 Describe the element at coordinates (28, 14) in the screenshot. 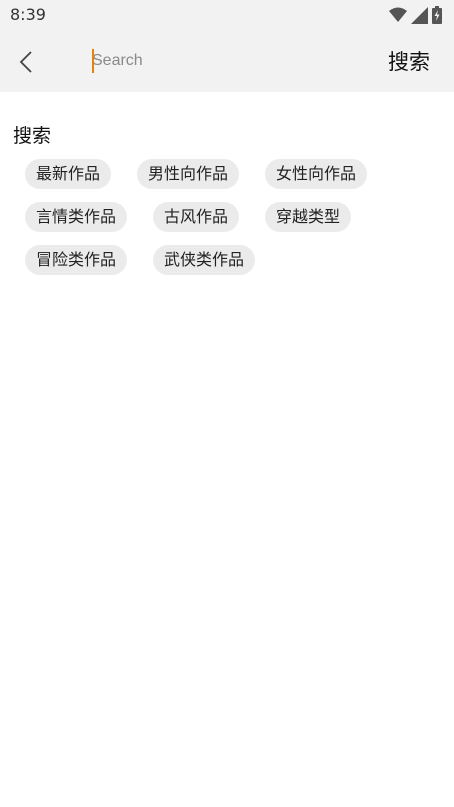

I see `status-time: 8:39` at that location.